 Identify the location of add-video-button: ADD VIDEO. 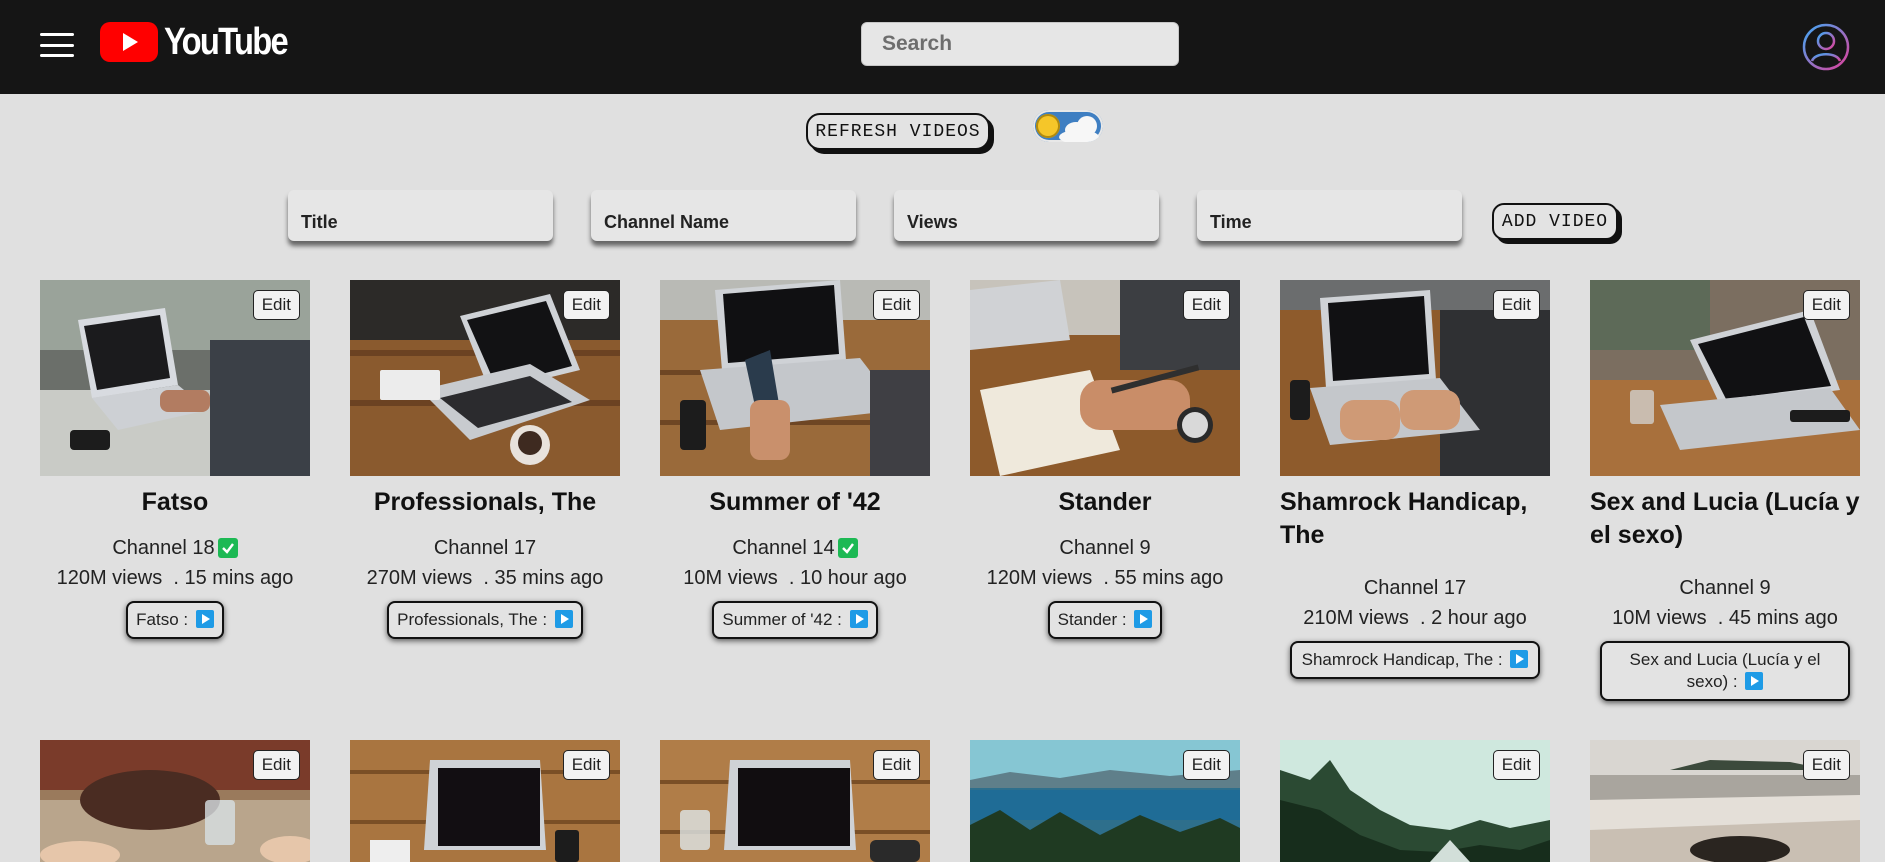
(1555, 221).